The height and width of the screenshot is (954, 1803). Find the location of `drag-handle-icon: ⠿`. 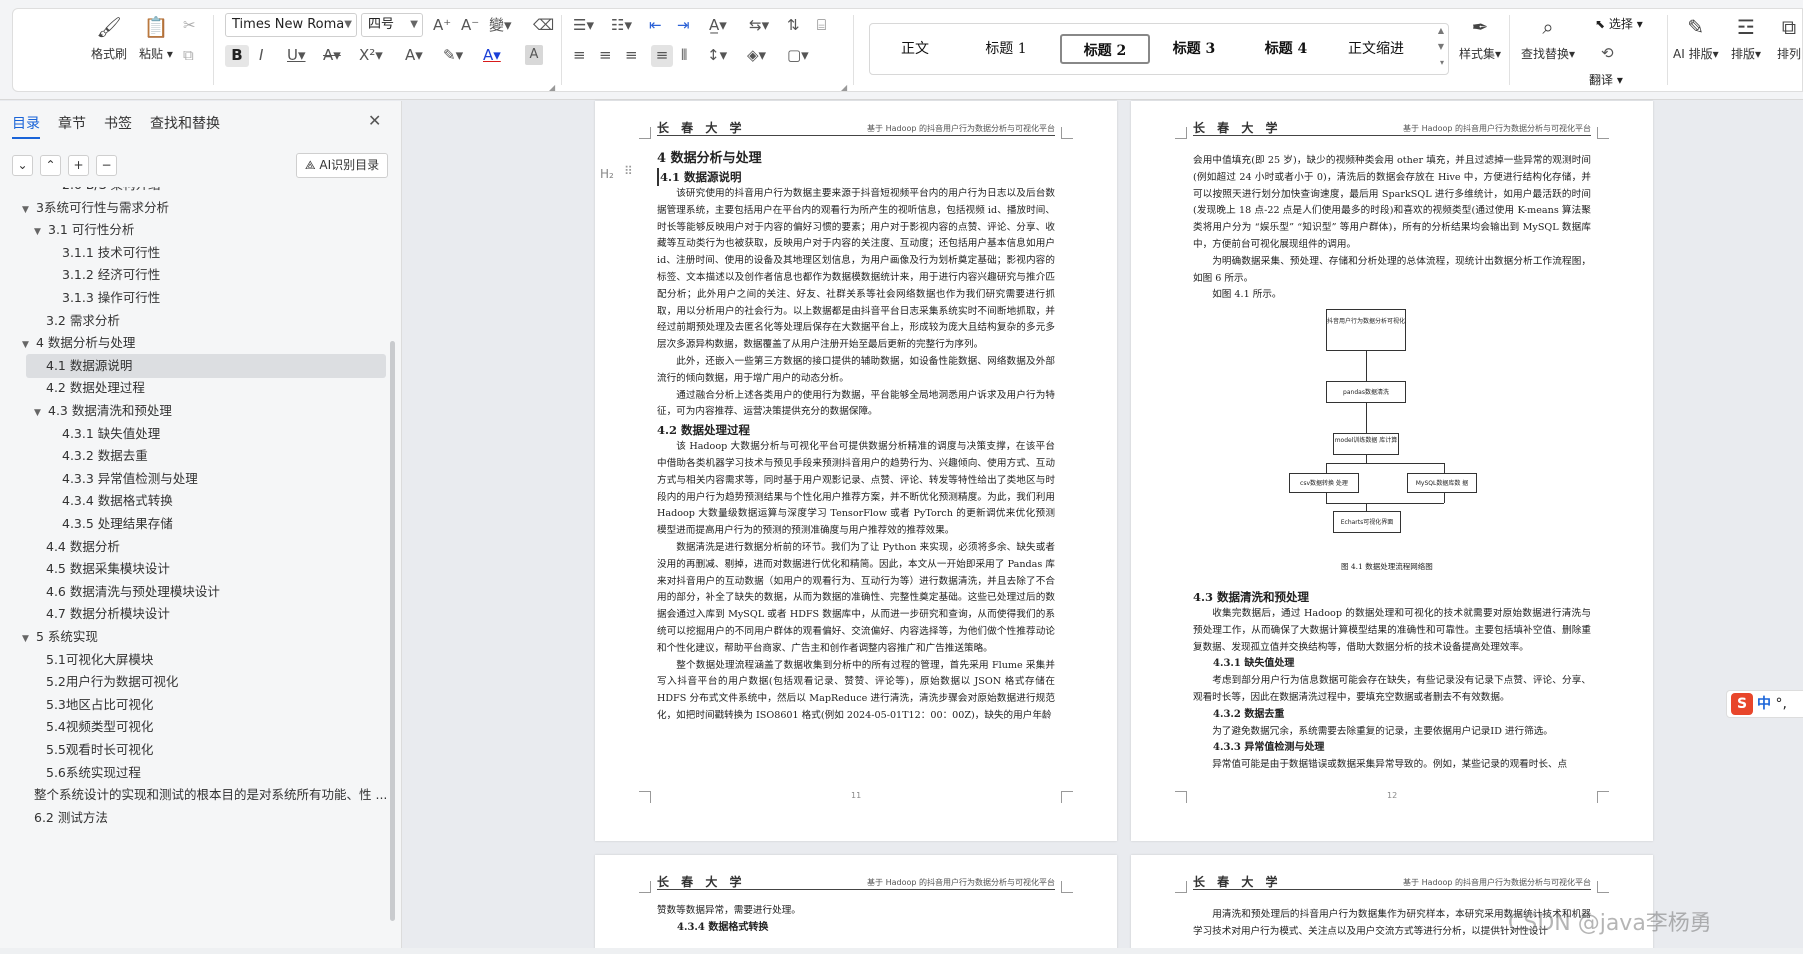

drag-handle-icon: ⠿ is located at coordinates (628, 171).